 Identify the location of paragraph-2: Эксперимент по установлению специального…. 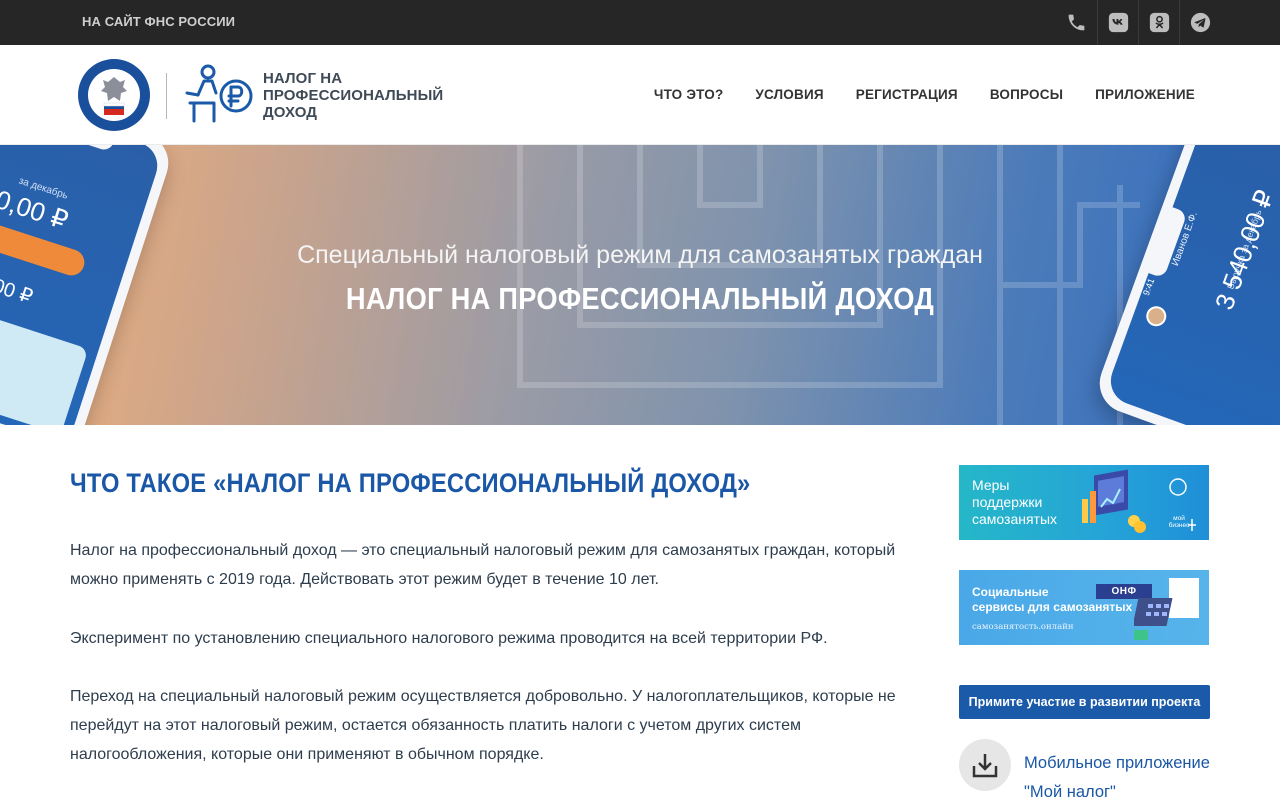
(449, 638).